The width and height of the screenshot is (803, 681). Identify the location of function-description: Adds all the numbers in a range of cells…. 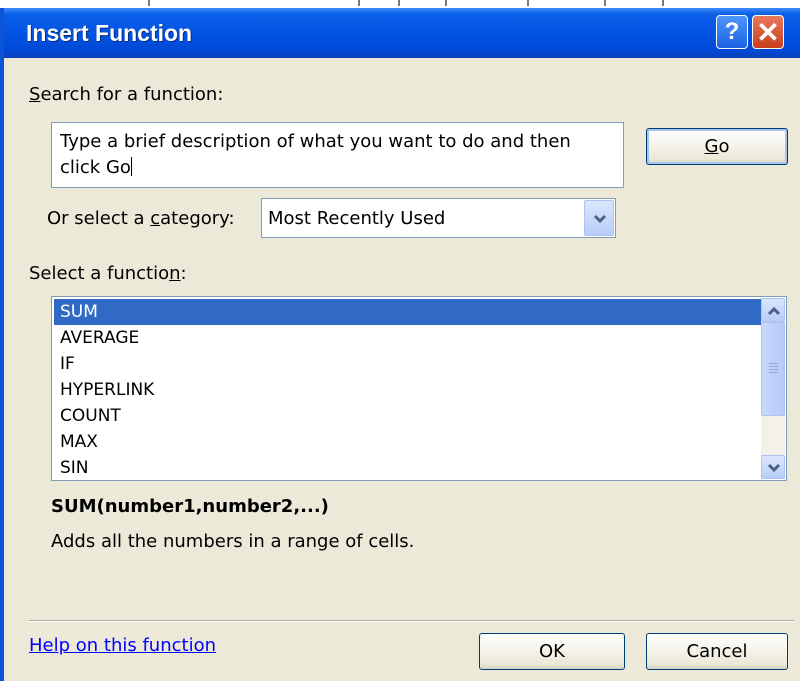
(233, 541).